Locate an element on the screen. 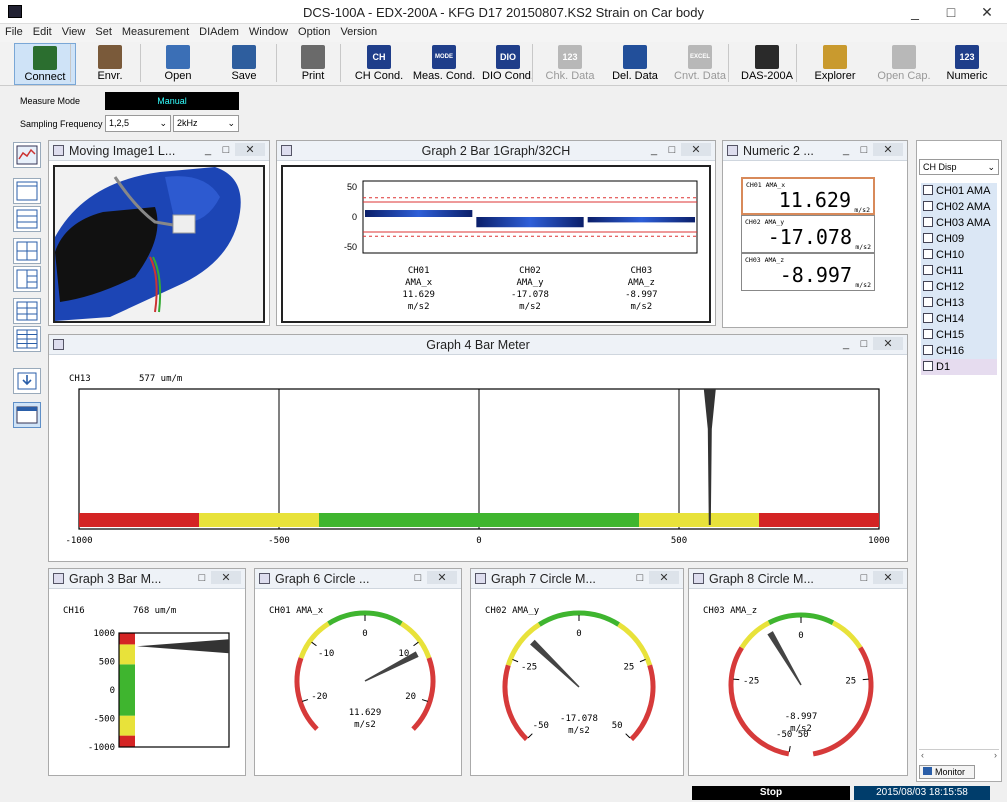 The width and height of the screenshot is (1007, 802). unit-label: m/s2 is located at coordinates (419, 307).